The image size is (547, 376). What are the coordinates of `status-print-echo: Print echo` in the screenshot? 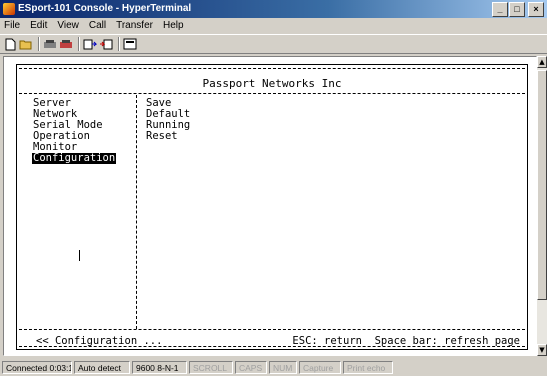 It's located at (368, 367).